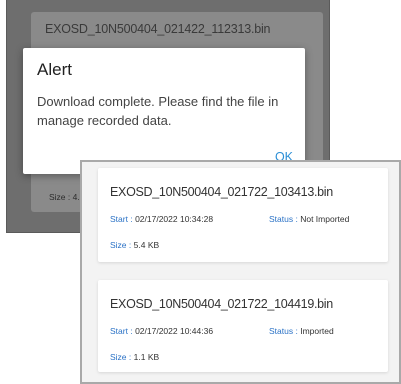 The width and height of the screenshot is (401, 384). I want to click on alert-title: Alert, so click(54, 69).